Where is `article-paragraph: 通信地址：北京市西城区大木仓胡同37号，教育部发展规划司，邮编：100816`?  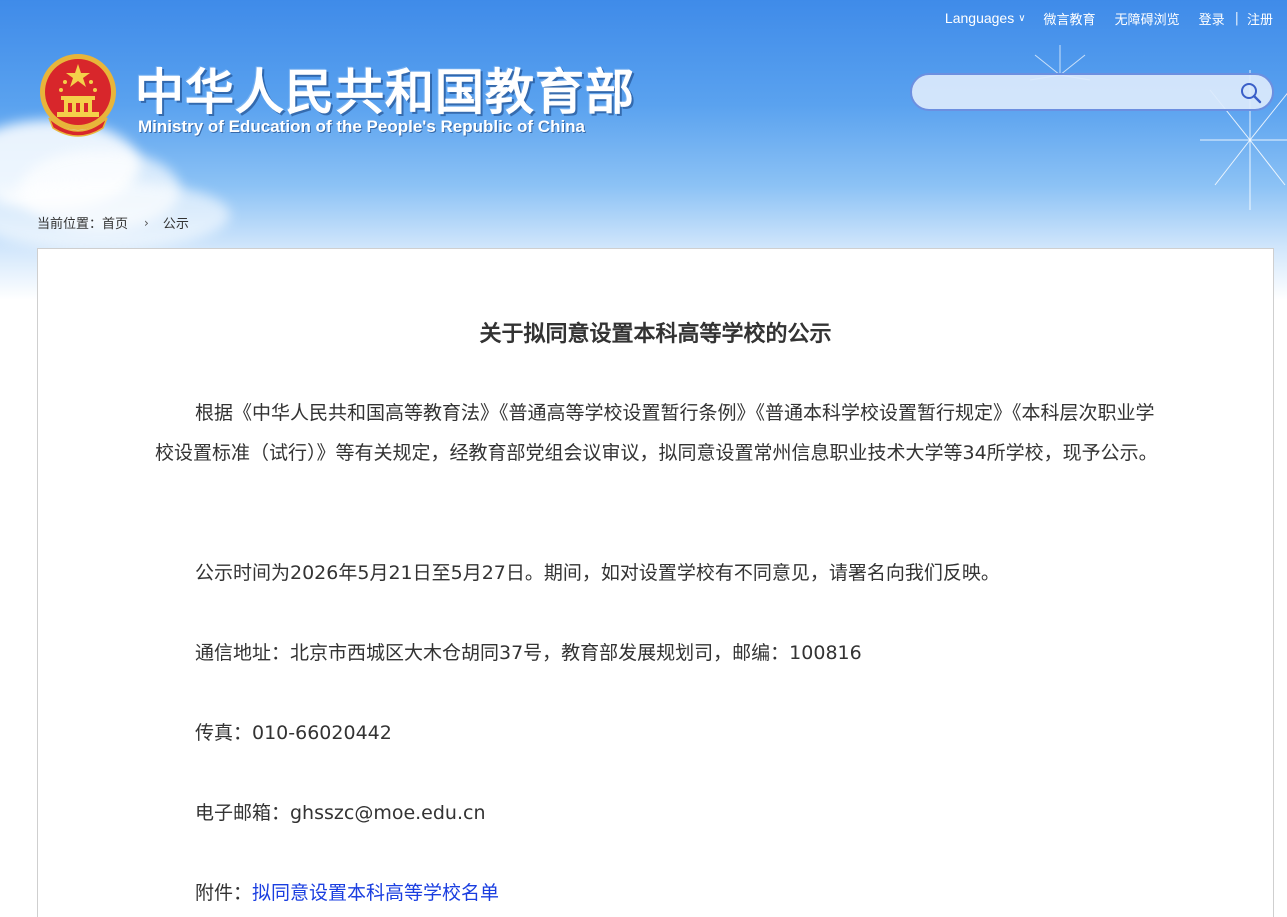 article-paragraph: 通信地址：北京市西城区大木仓胡同37号，教育部发展规划司，邮编：100816 is located at coordinates (657, 653).